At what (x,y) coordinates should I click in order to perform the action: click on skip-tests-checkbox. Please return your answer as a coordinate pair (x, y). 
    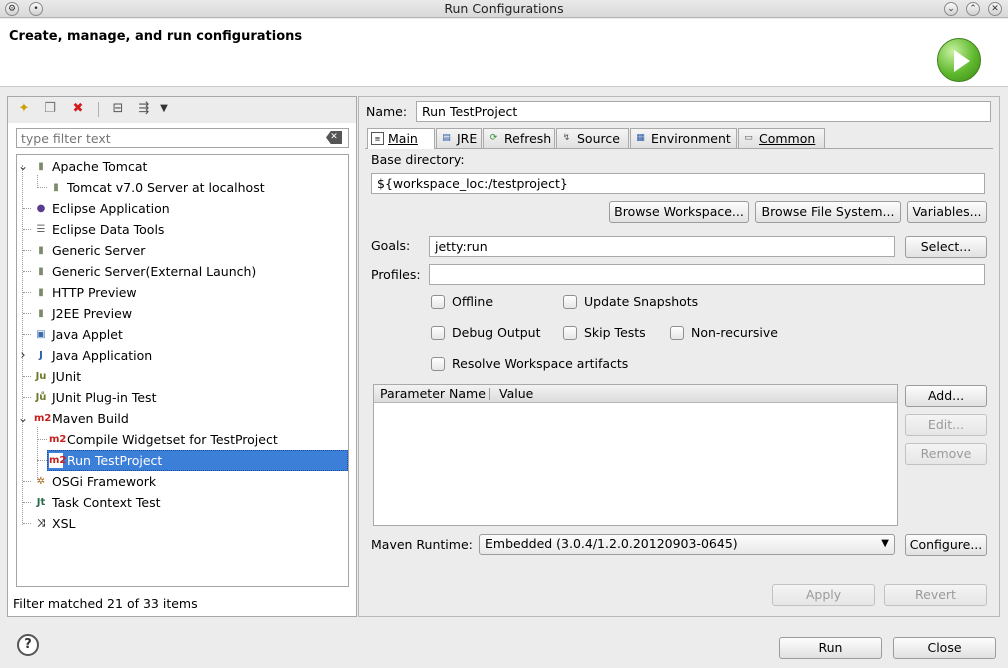
    Looking at the image, I should click on (570, 333).